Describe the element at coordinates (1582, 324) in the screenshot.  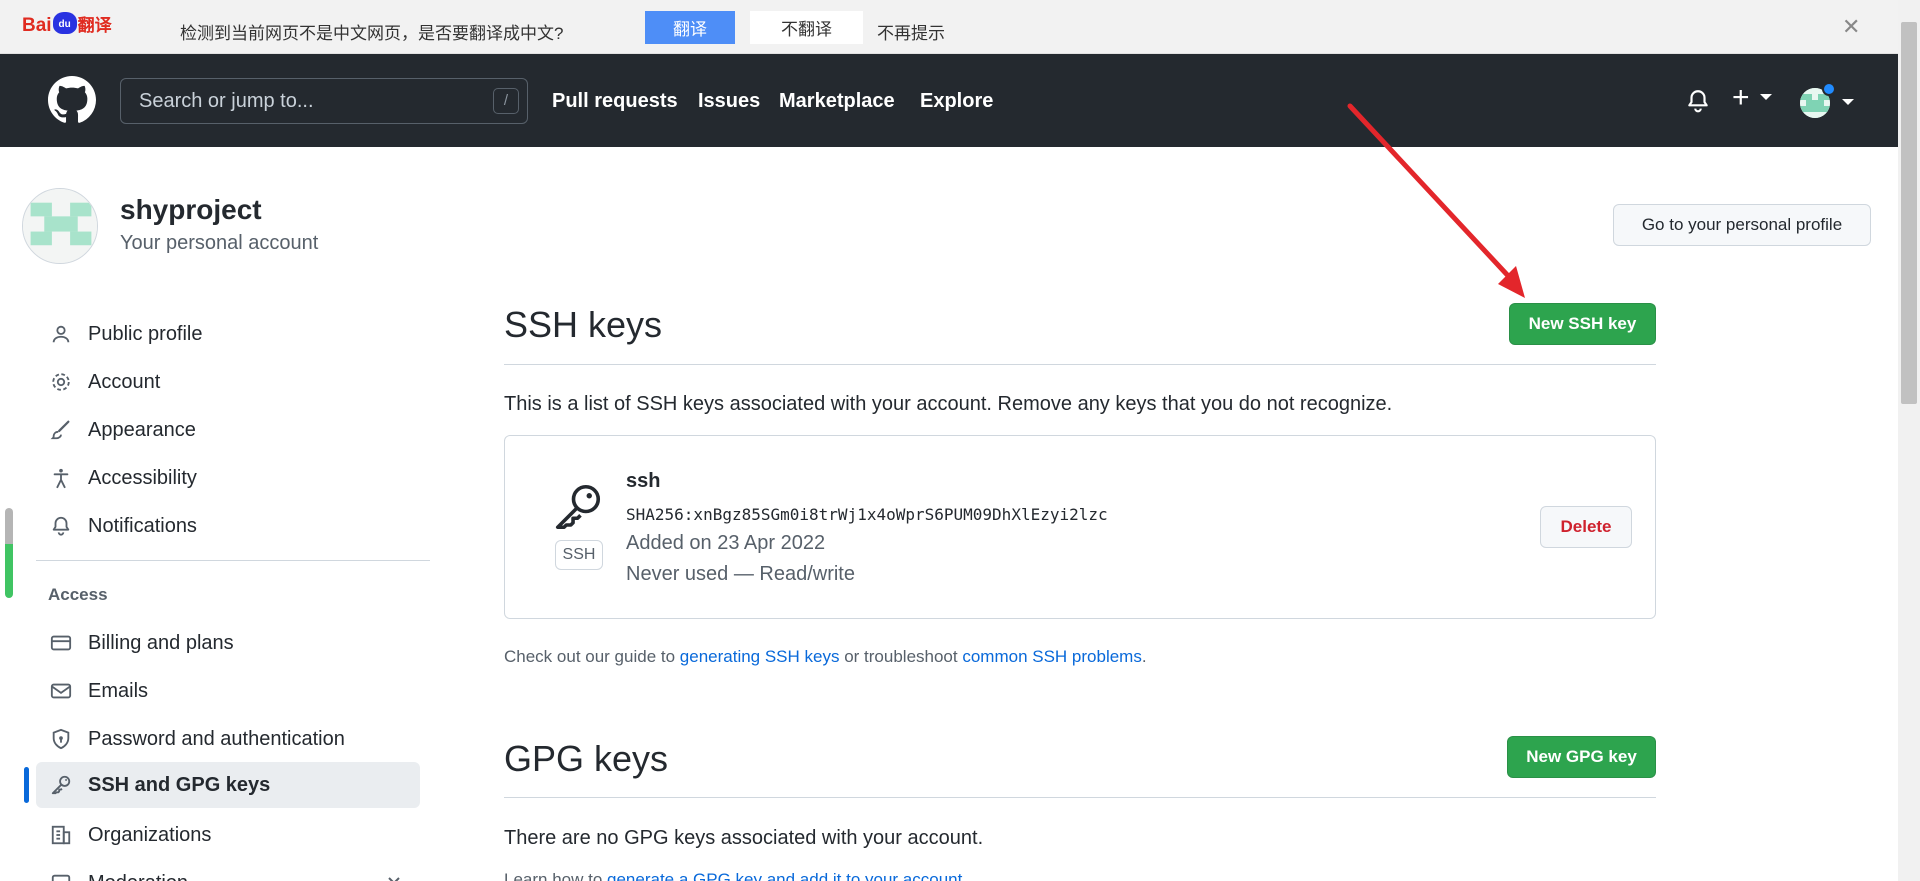
I see `new-ssh-key-button: New SSH key` at that location.